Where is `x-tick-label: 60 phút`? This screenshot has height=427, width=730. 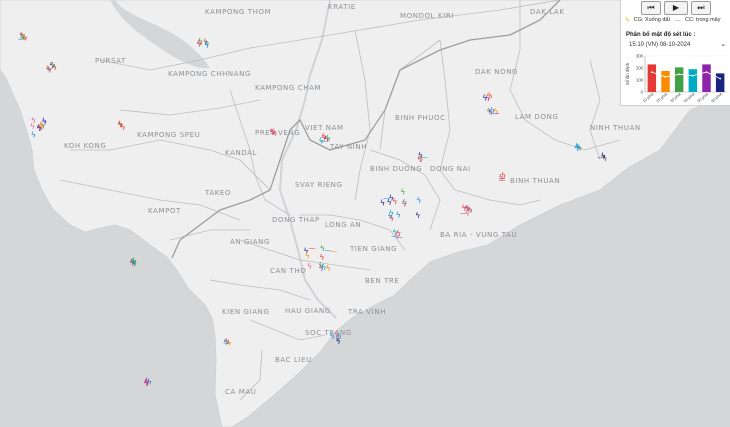
x-tick-label: 60 phút is located at coordinates (717, 98).